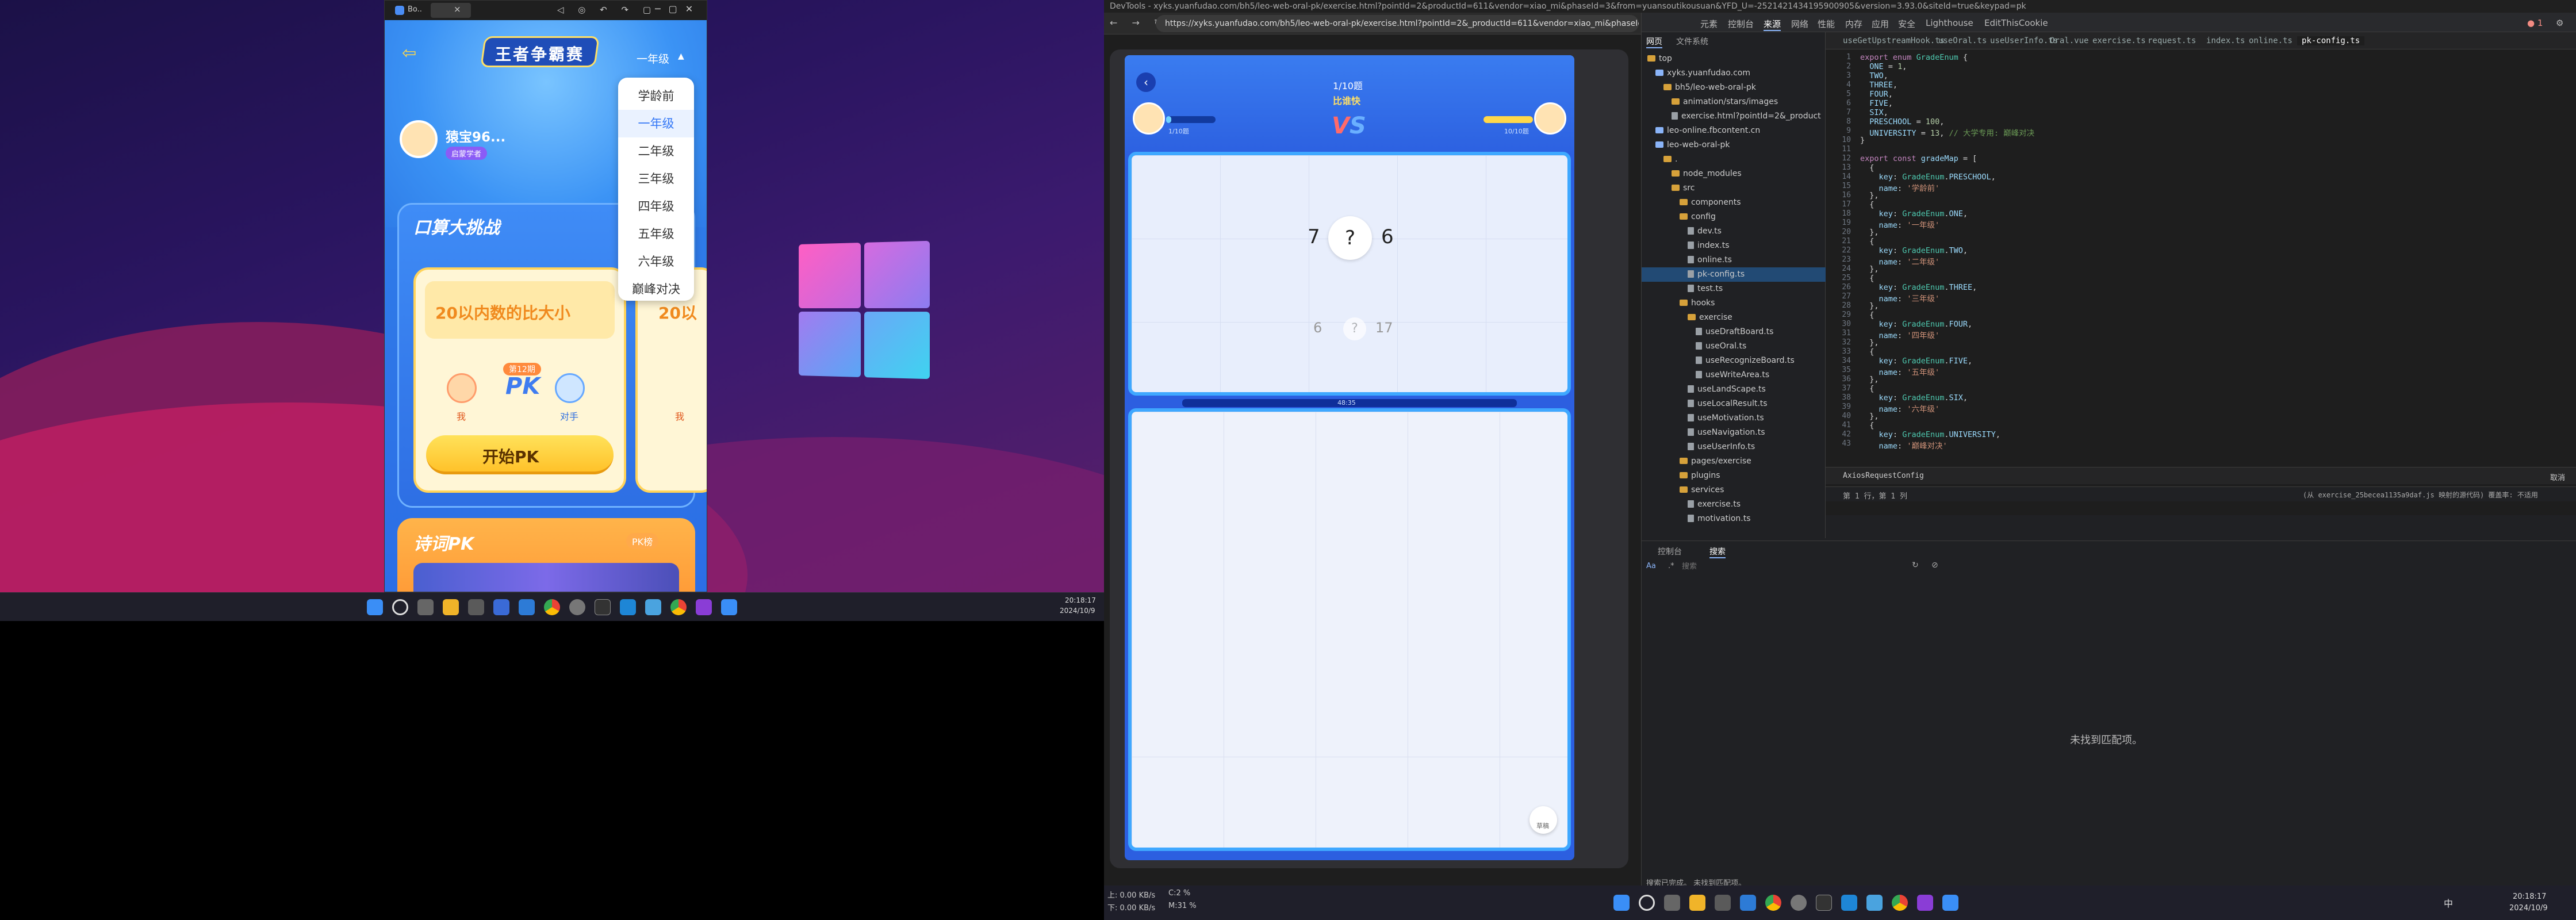 This screenshot has height=920, width=2576. What do you see at coordinates (1734, 418) in the screenshot?
I see `file-tree-file: useMotivation.ts` at bounding box center [1734, 418].